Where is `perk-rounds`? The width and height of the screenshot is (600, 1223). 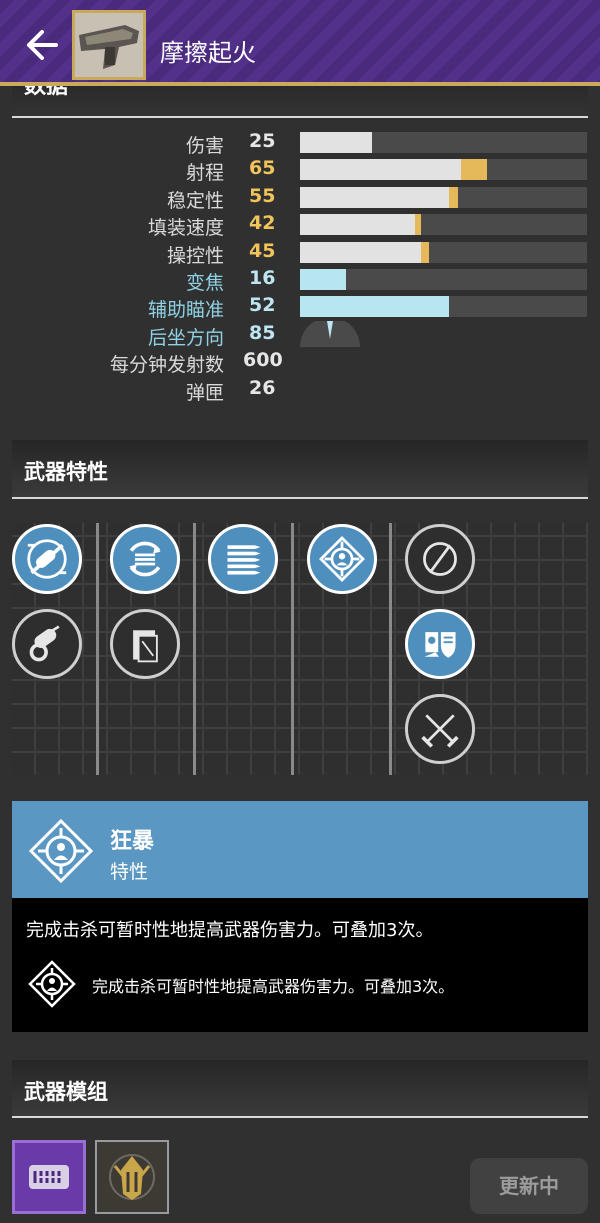 perk-rounds is located at coordinates (243, 559).